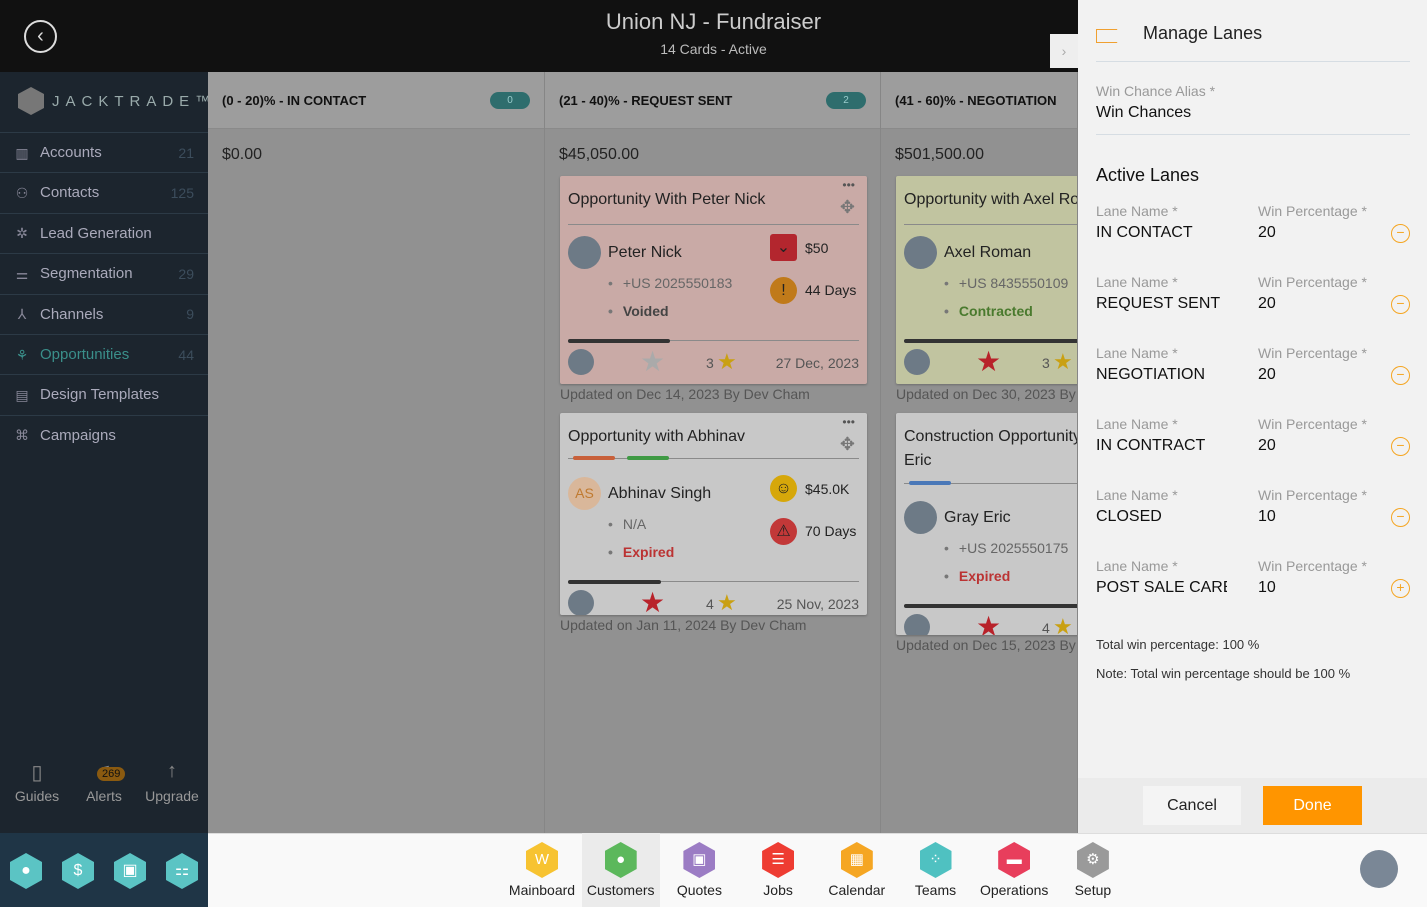  What do you see at coordinates (620, 870) in the screenshot?
I see `nav-customers: ● Customers` at bounding box center [620, 870].